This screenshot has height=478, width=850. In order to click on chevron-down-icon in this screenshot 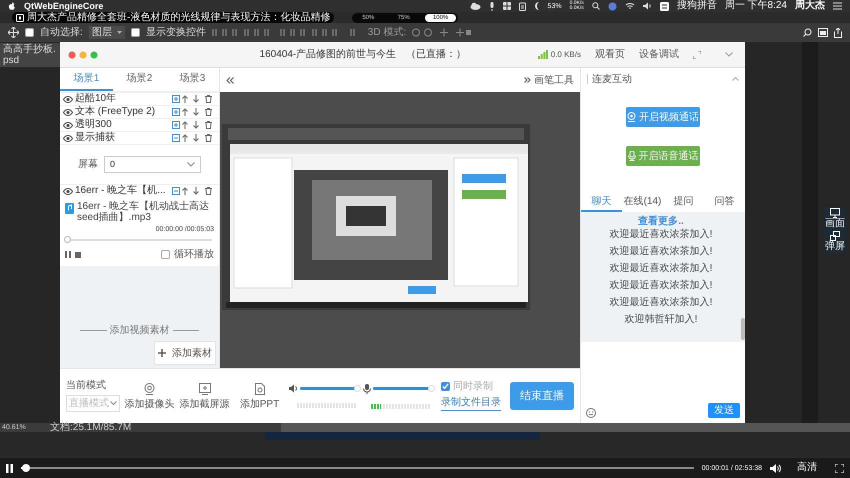, I will do `click(729, 54)`.